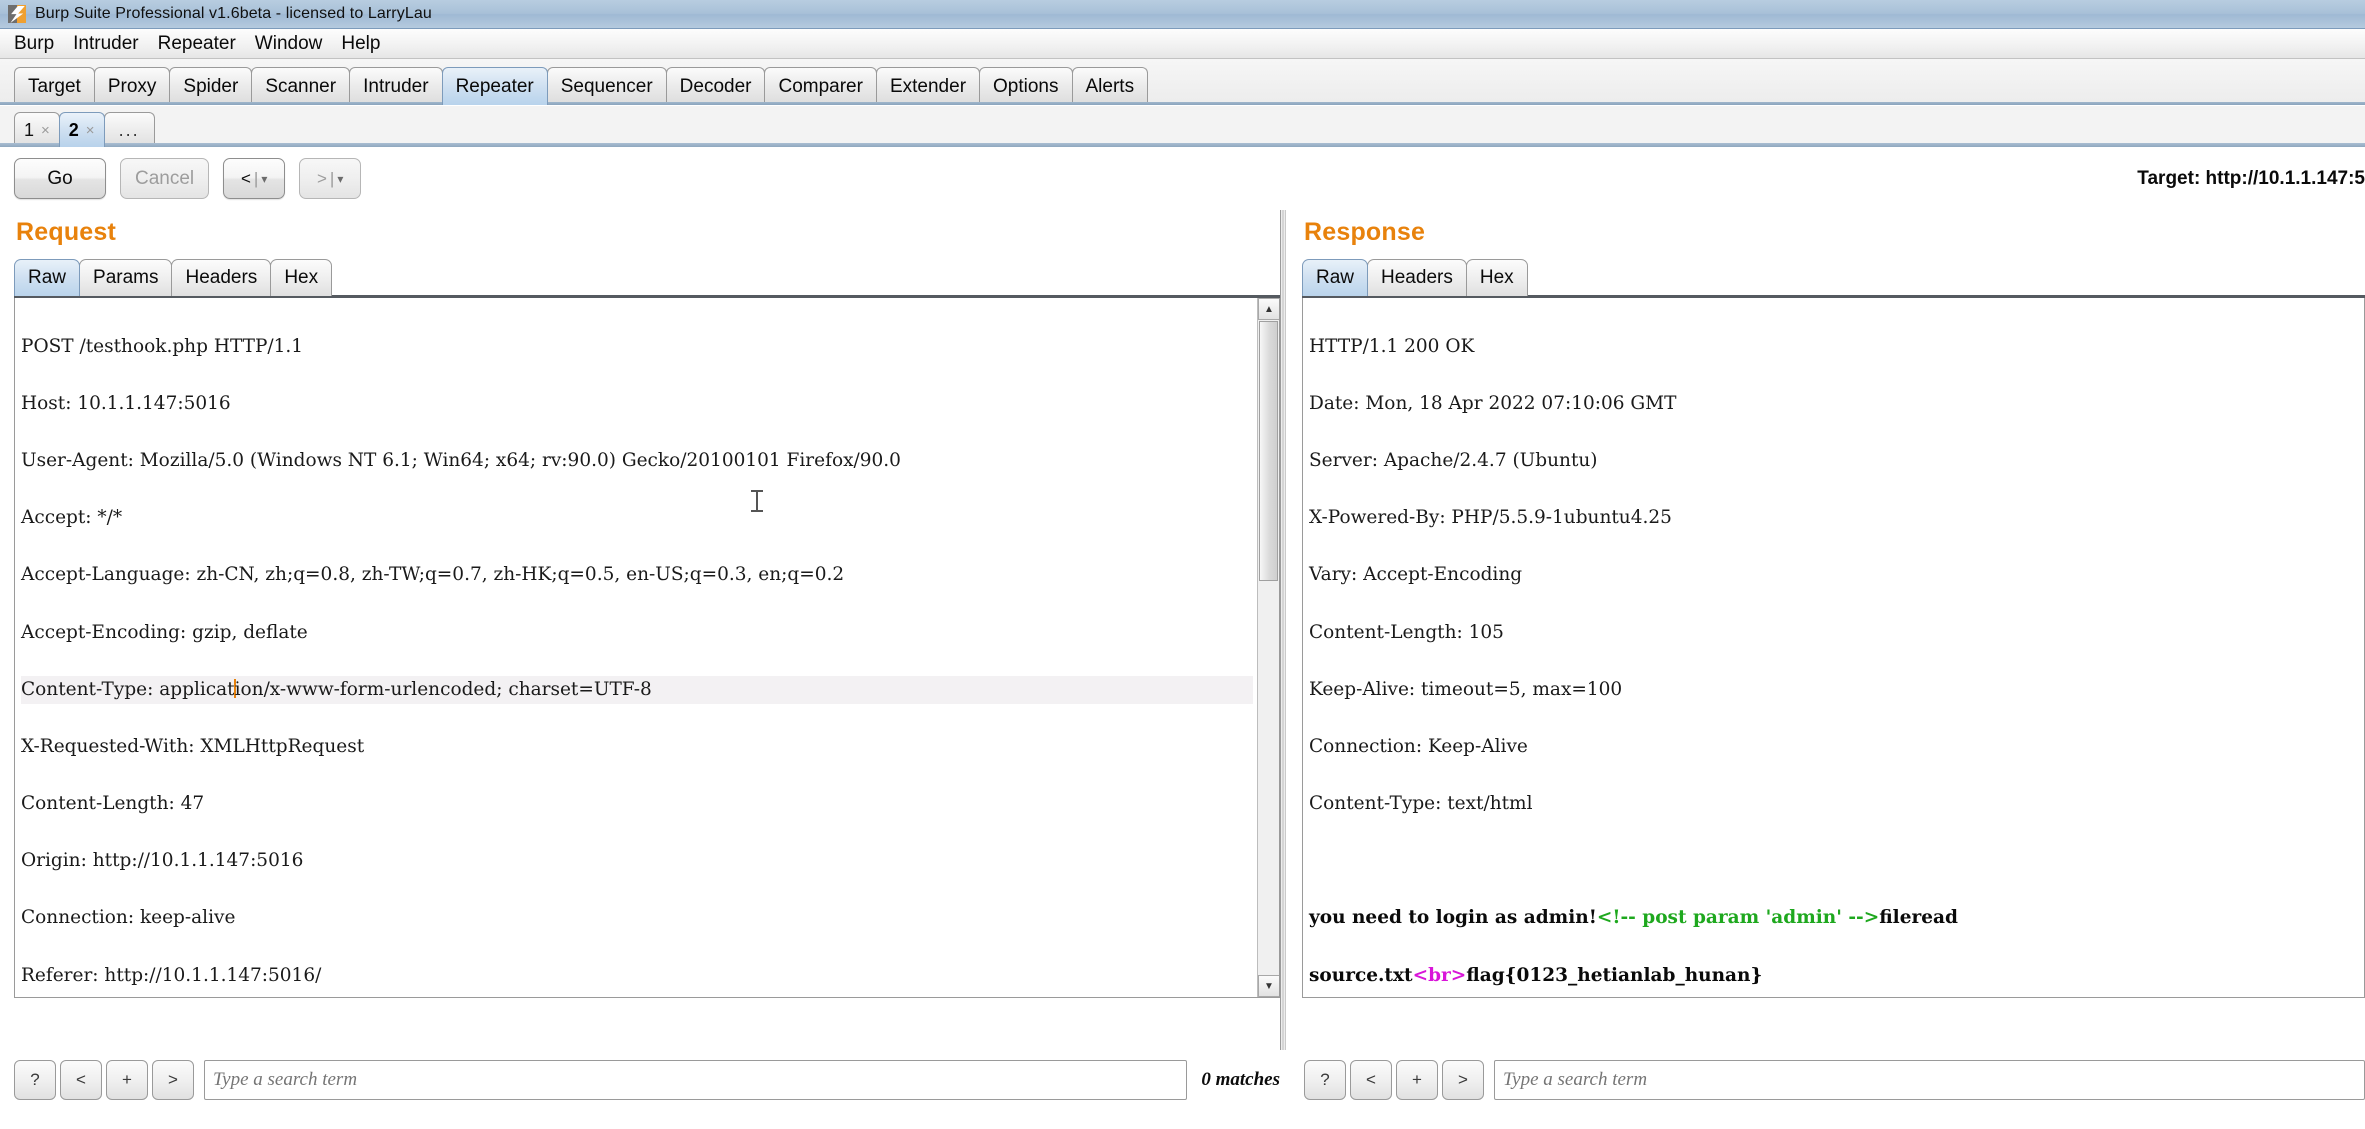 This screenshot has height=1129, width=2365. I want to click on request-search-bar: ? < + > 0 matches, so click(640, 1080).